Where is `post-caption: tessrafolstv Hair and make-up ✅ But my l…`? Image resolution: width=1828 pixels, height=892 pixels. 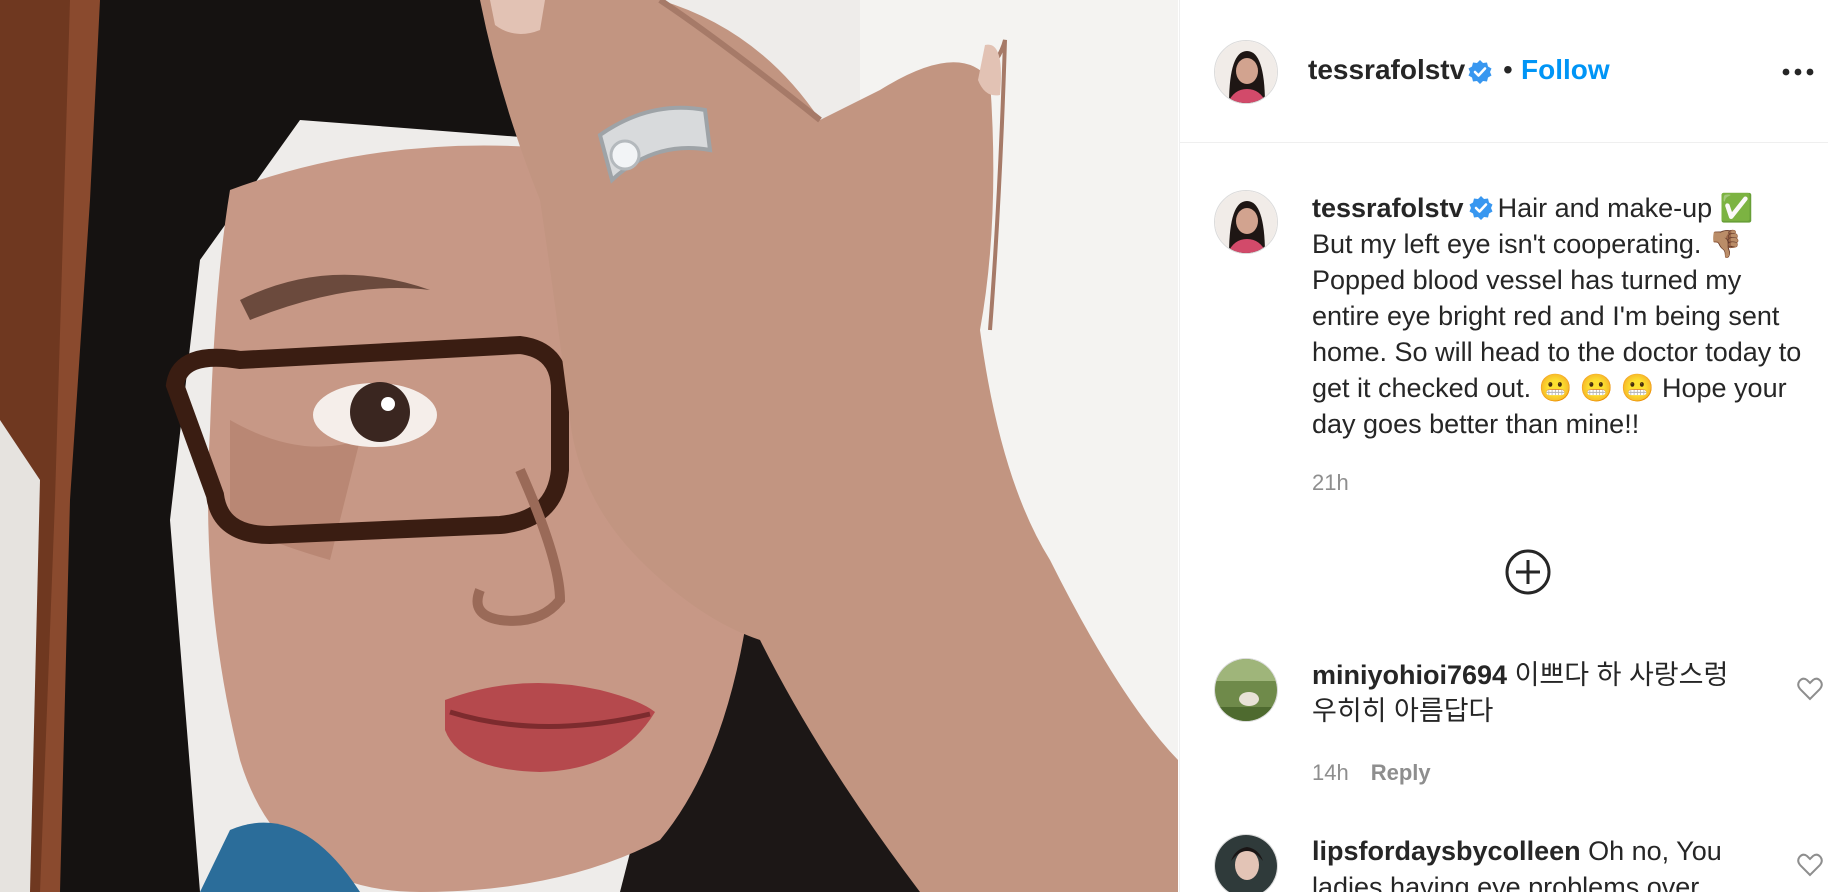 post-caption: tessrafolstv Hair and make-up ✅ But my l… is located at coordinates (1562, 316).